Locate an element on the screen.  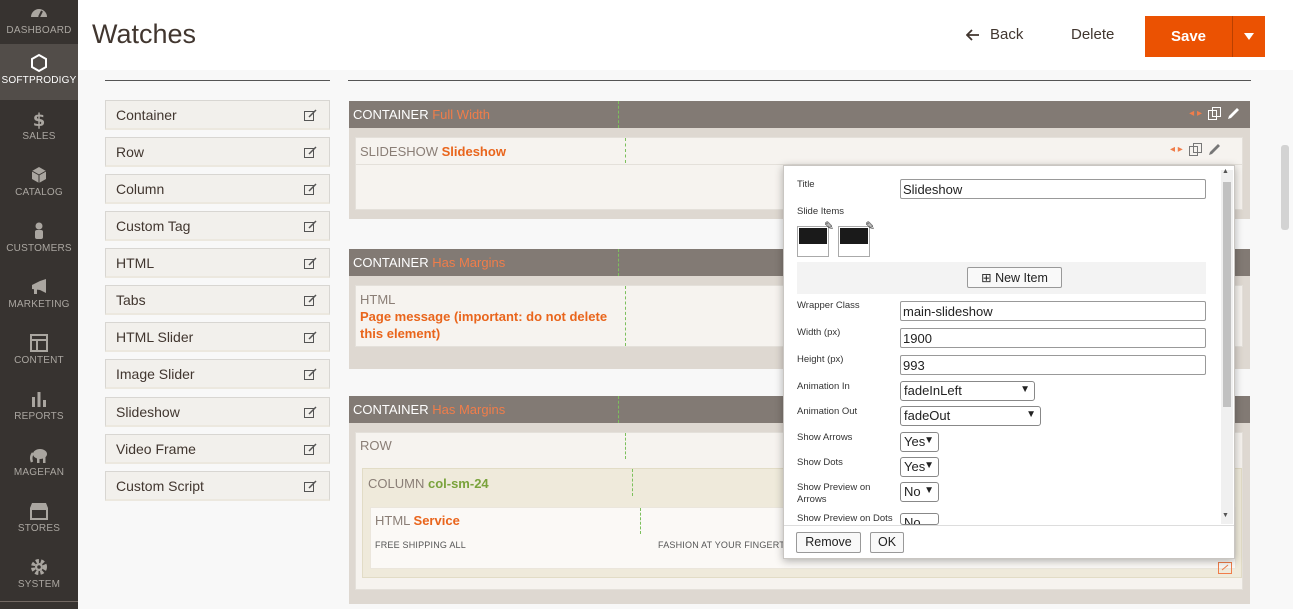
show-preview-dots-select: No is located at coordinates (919, 519).